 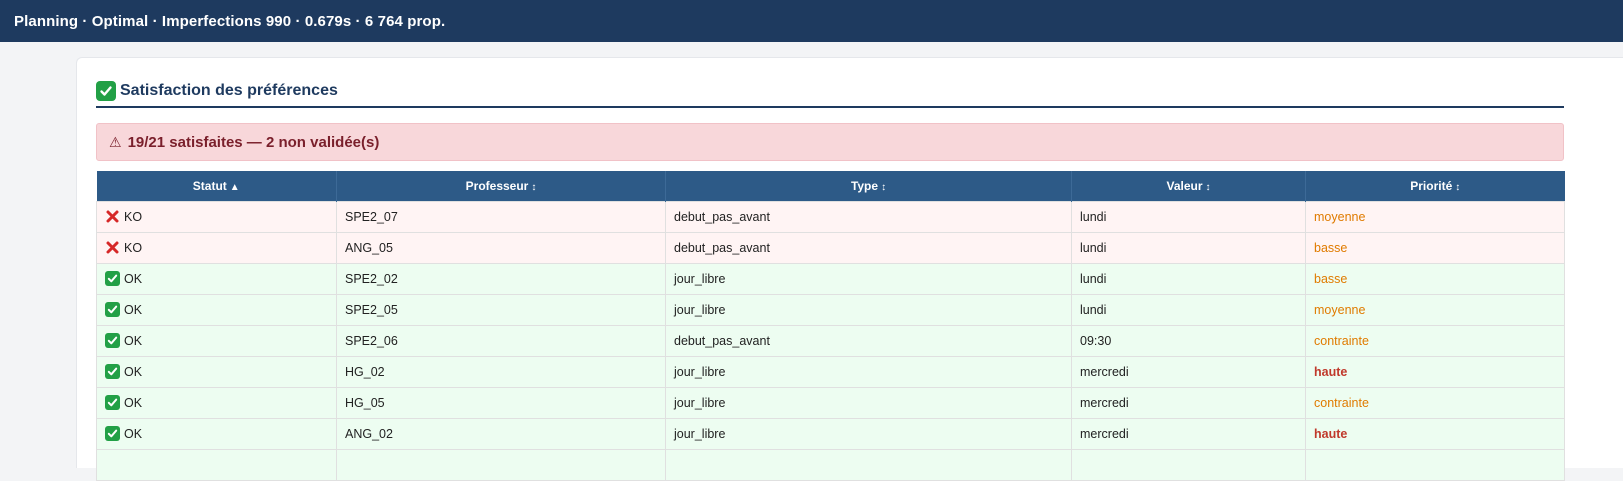 What do you see at coordinates (501, 216) in the screenshot?
I see `professeur-cell: SPE2_07` at bounding box center [501, 216].